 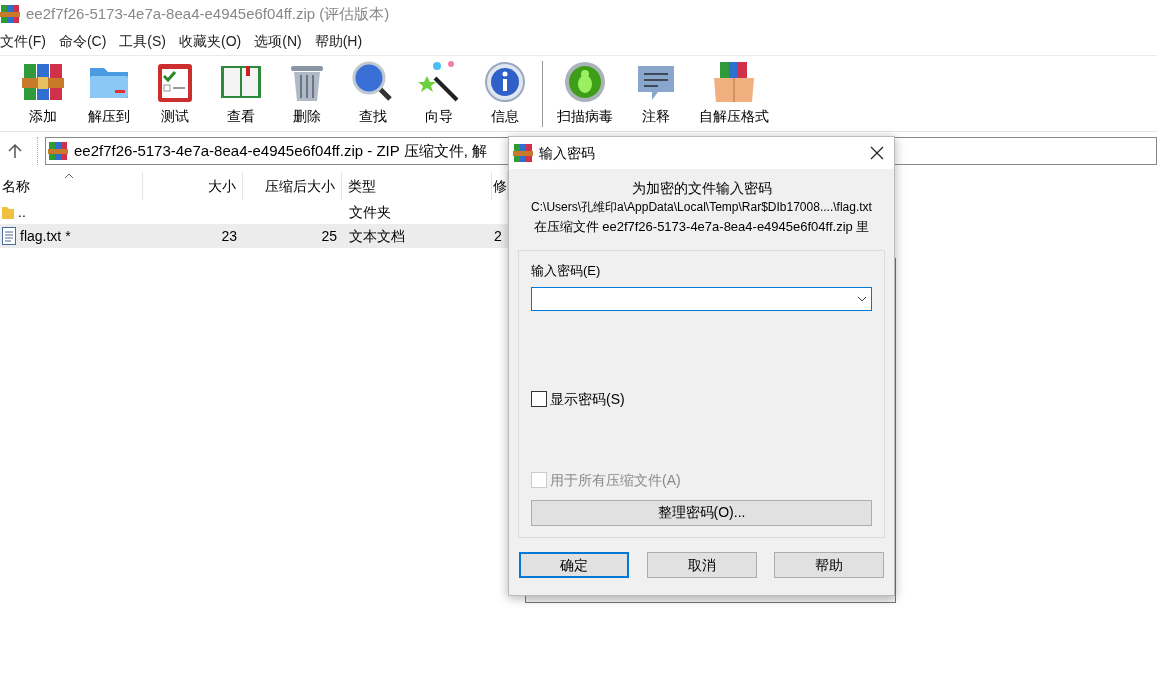 What do you see at coordinates (373, 93) in the screenshot?
I see `toolbar-button: 查找` at bounding box center [373, 93].